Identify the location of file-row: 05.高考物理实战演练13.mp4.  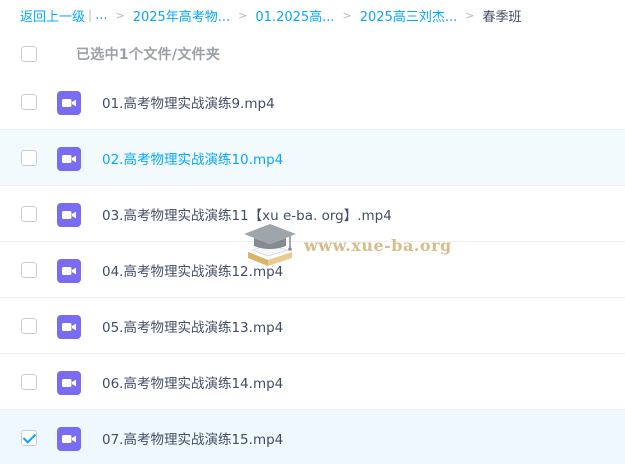
(312, 326).